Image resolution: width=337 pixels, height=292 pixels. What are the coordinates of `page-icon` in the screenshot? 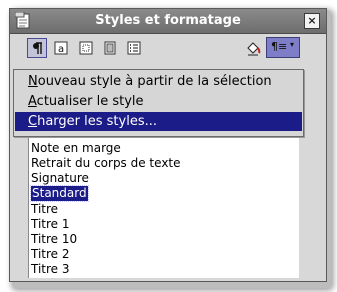 It's located at (110, 48).